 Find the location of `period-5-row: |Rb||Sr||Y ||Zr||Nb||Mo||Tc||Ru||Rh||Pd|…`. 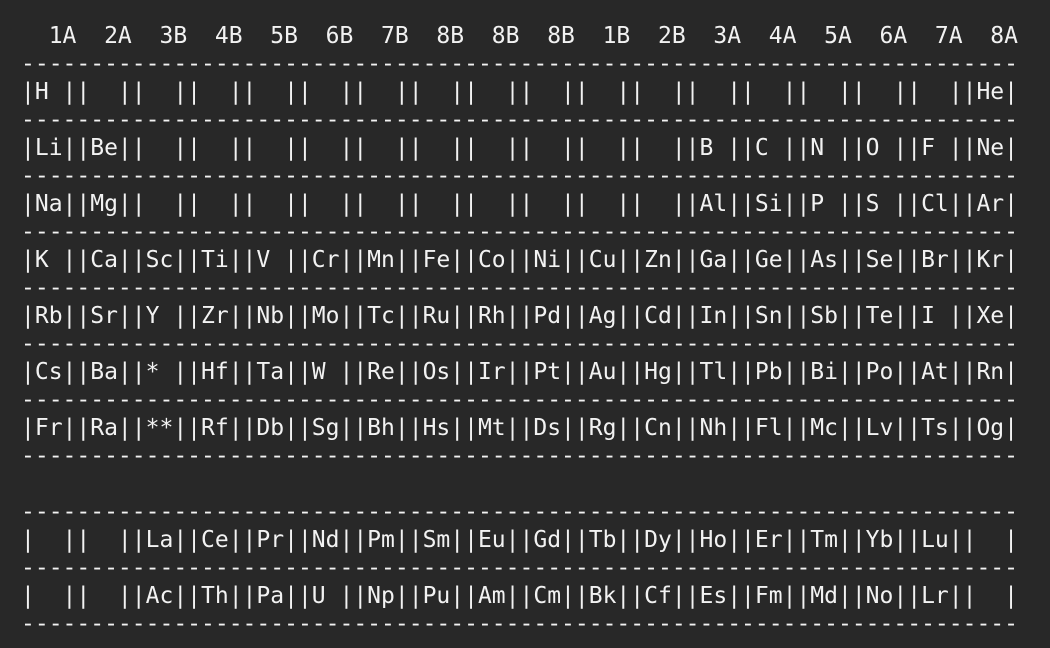

period-5-row: |Rb||Sr||Y ||Zr||Nb||Mo||Tc||Ru||Rh||Pd|… is located at coordinates (519, 316).